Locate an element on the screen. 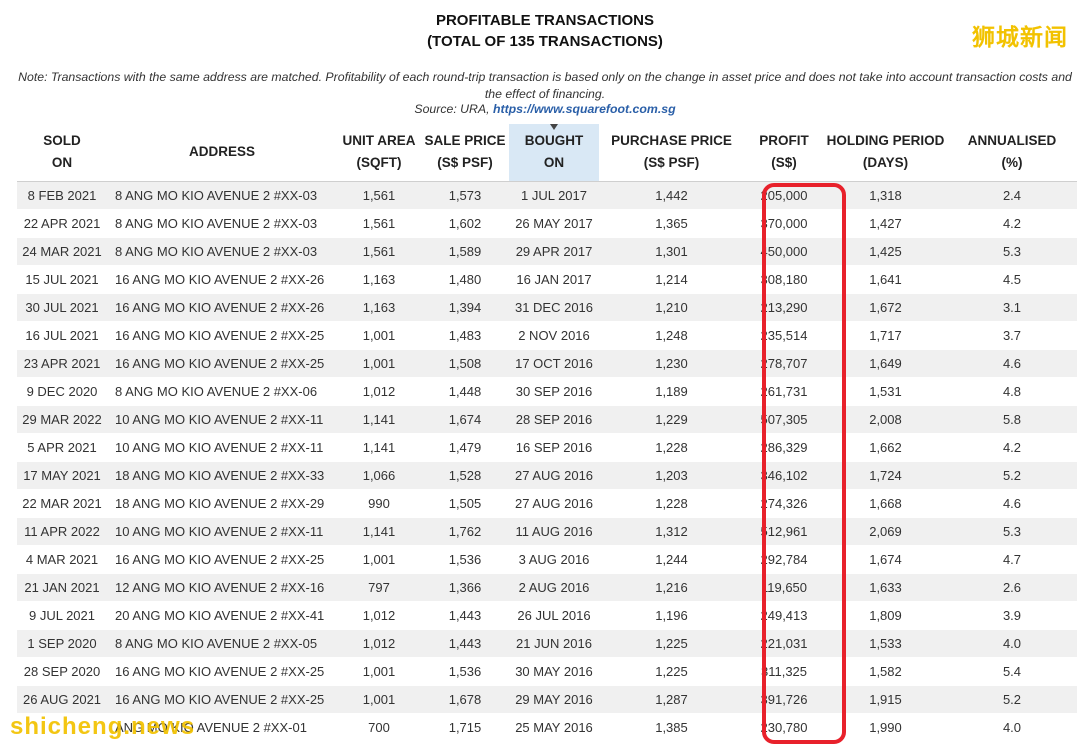  column-header-annualised: ANNUALISED (%) is located at coordinates (1012, 153).